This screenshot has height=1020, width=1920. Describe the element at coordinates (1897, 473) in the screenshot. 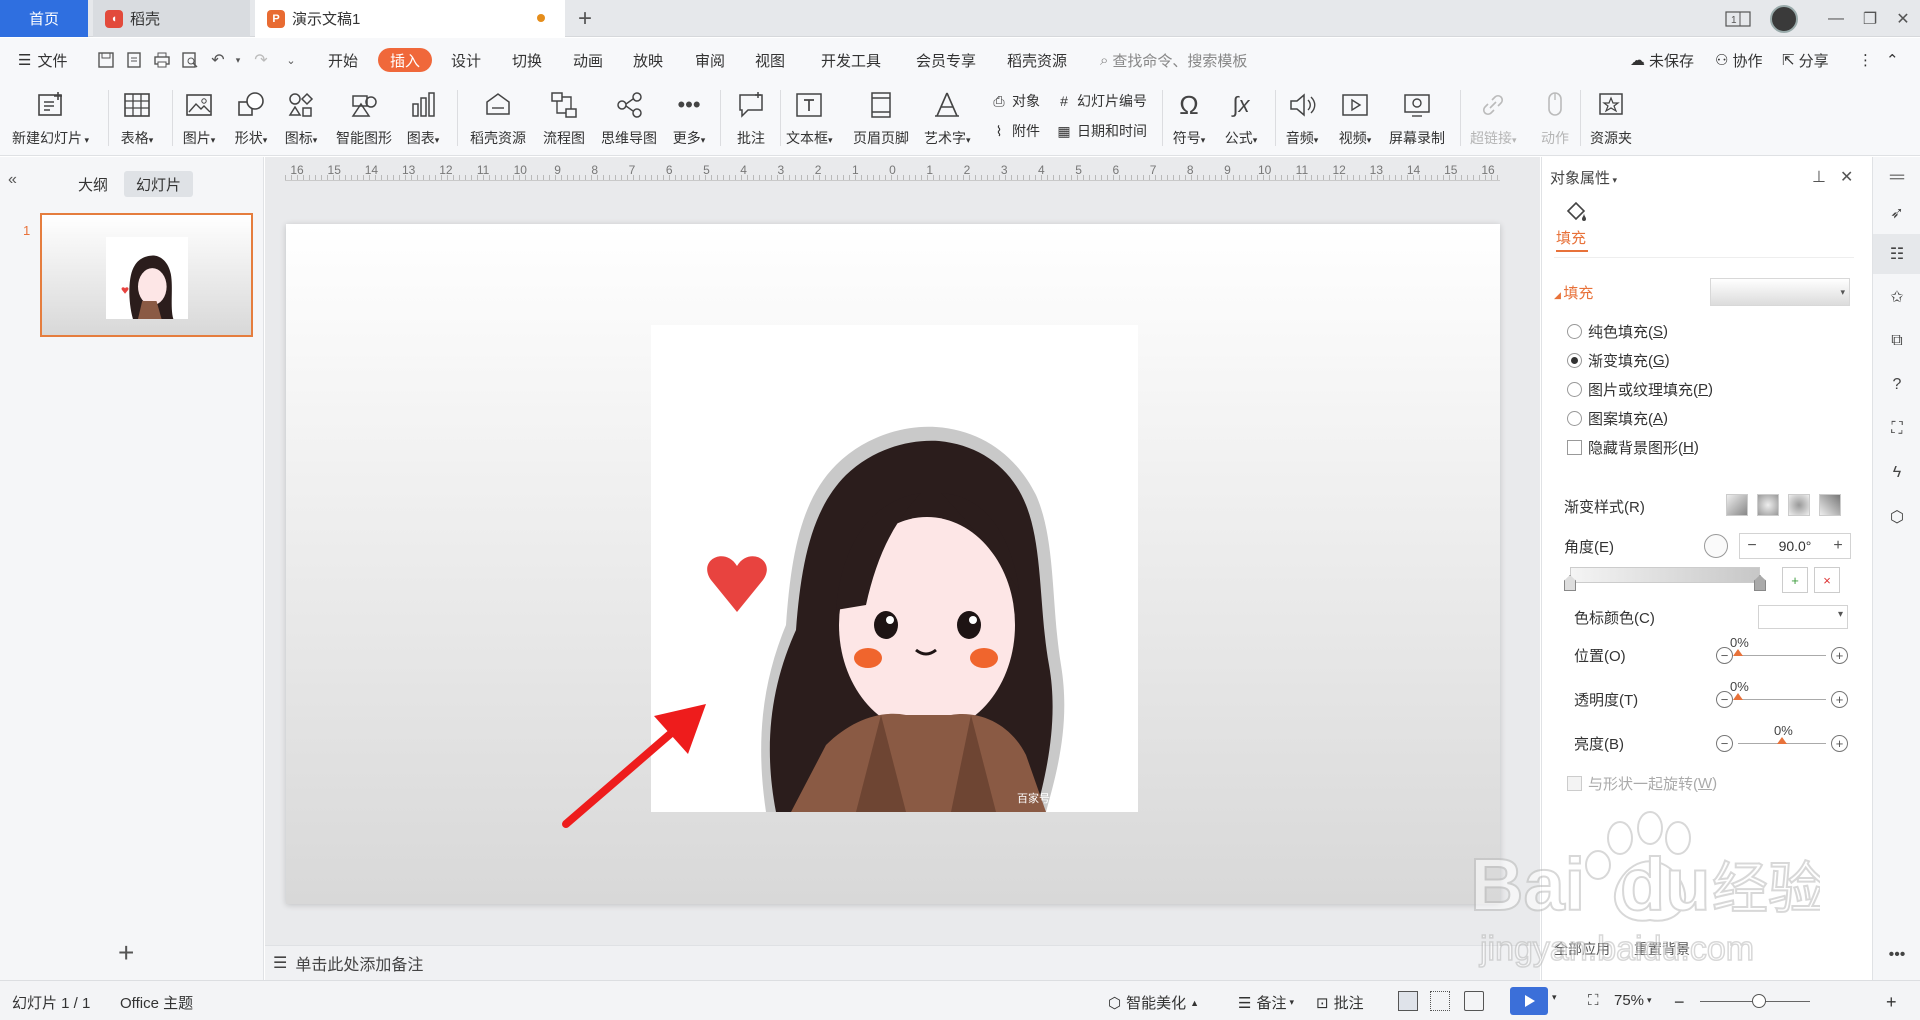

I see `lightning-icon: ϟ` at that location.